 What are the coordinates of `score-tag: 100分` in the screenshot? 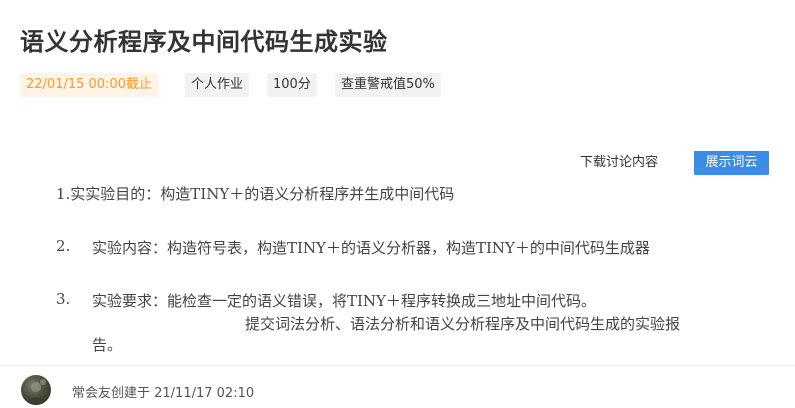 It's located at (292, 85).